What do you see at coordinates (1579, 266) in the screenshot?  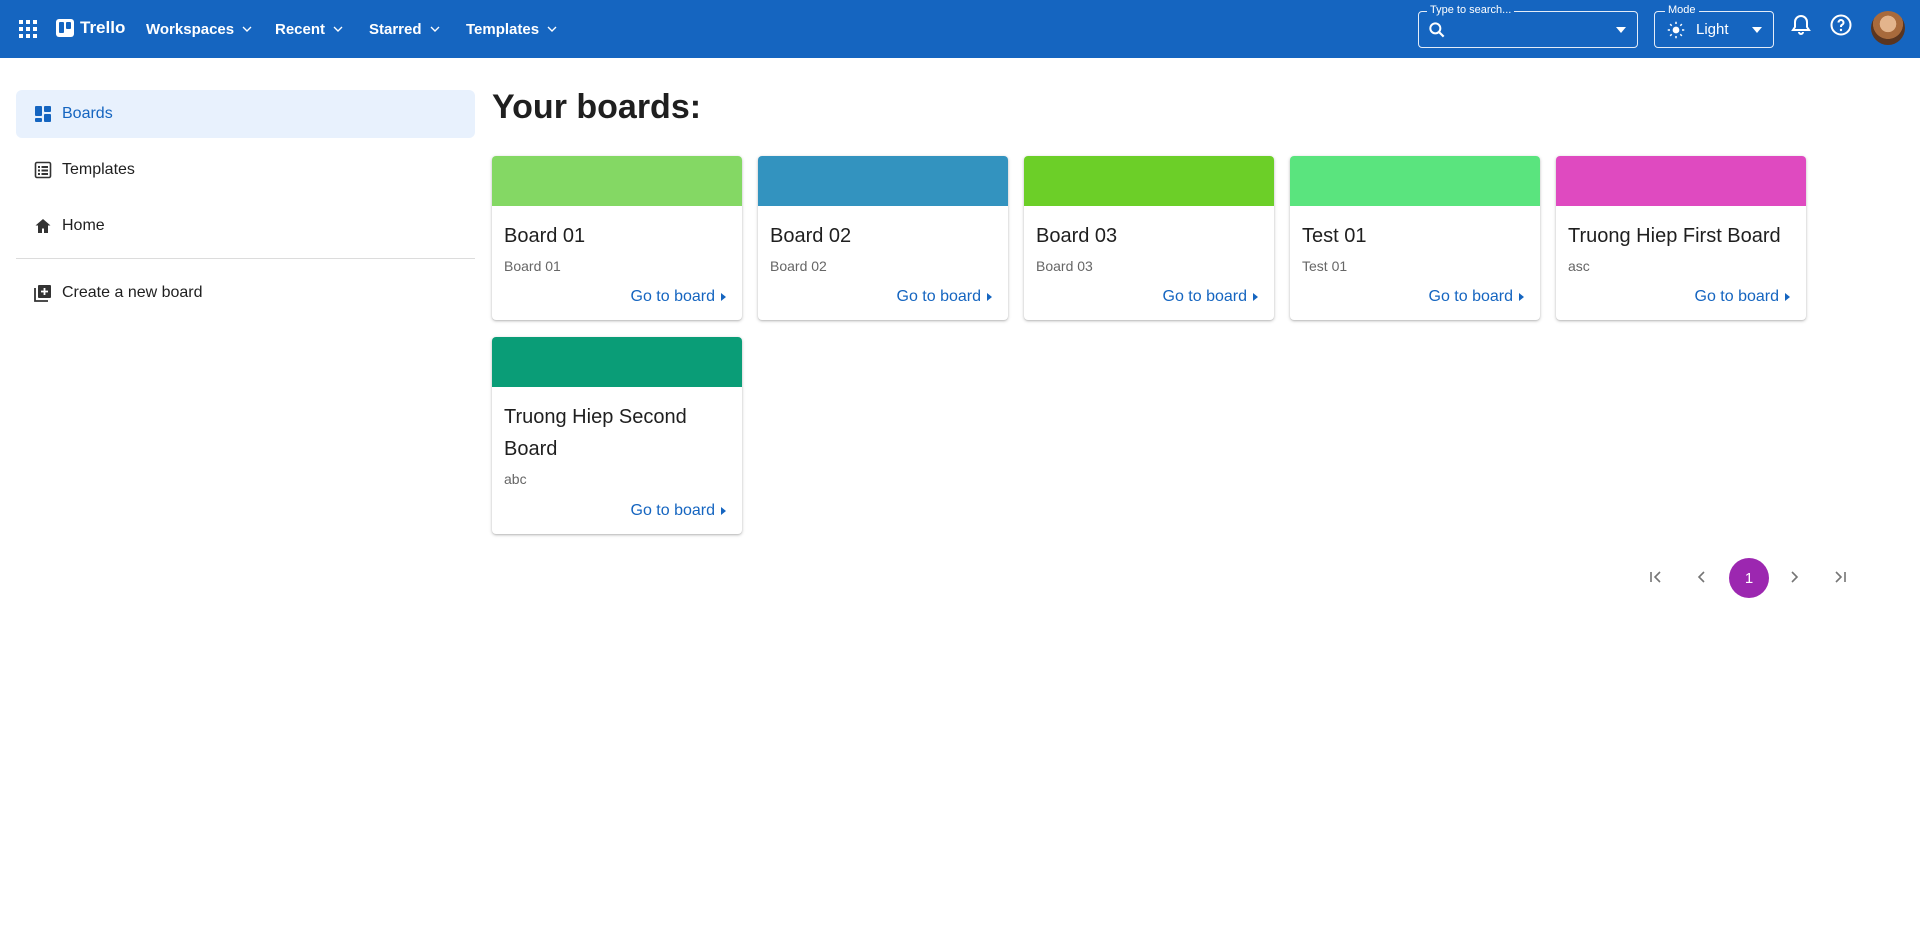 I see `board-description: asc` at bounding box center [1579, 266].